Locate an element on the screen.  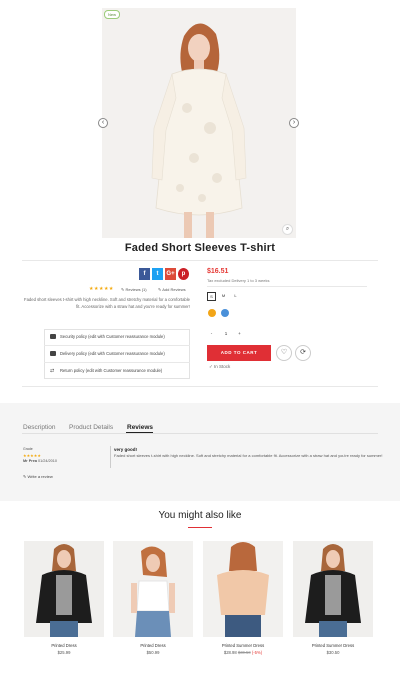
facebook-share-icon: f is located at coordinates (144, 274).